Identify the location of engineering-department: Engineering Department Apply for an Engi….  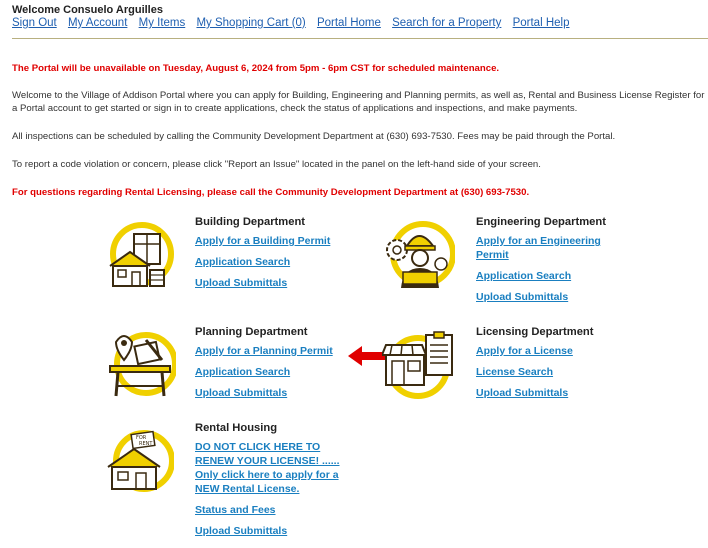
(551, 263).